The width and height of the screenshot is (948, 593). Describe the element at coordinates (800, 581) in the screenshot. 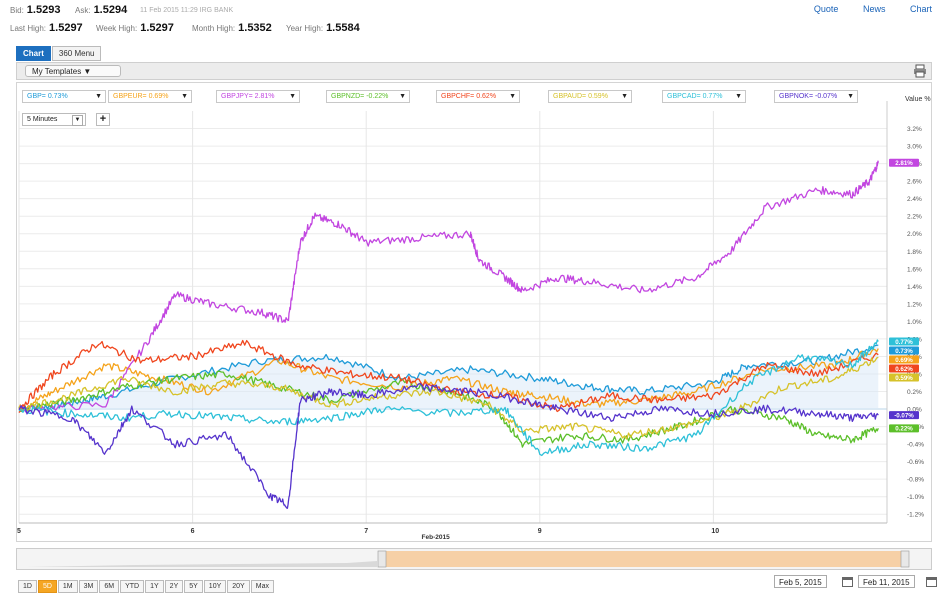

I see `date-from-field: Feb 5, 2015` at that location.